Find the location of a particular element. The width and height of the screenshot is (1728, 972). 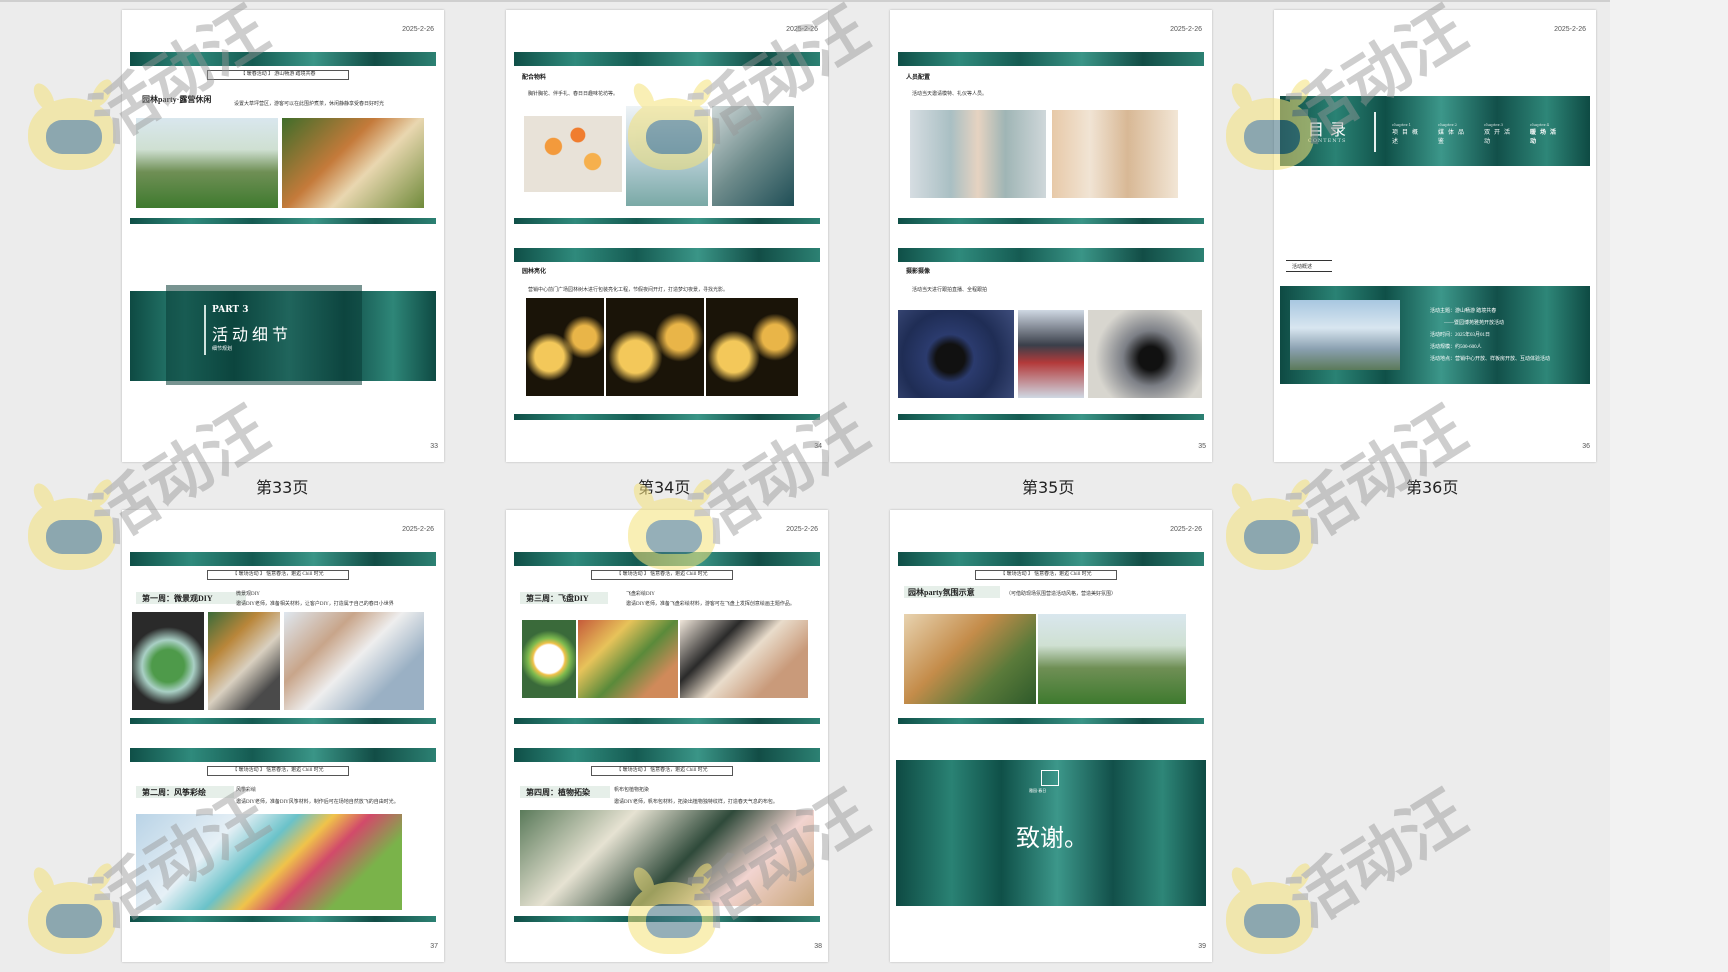

section-title: 园林party氛围示意 is located at coordinates (941, 592).